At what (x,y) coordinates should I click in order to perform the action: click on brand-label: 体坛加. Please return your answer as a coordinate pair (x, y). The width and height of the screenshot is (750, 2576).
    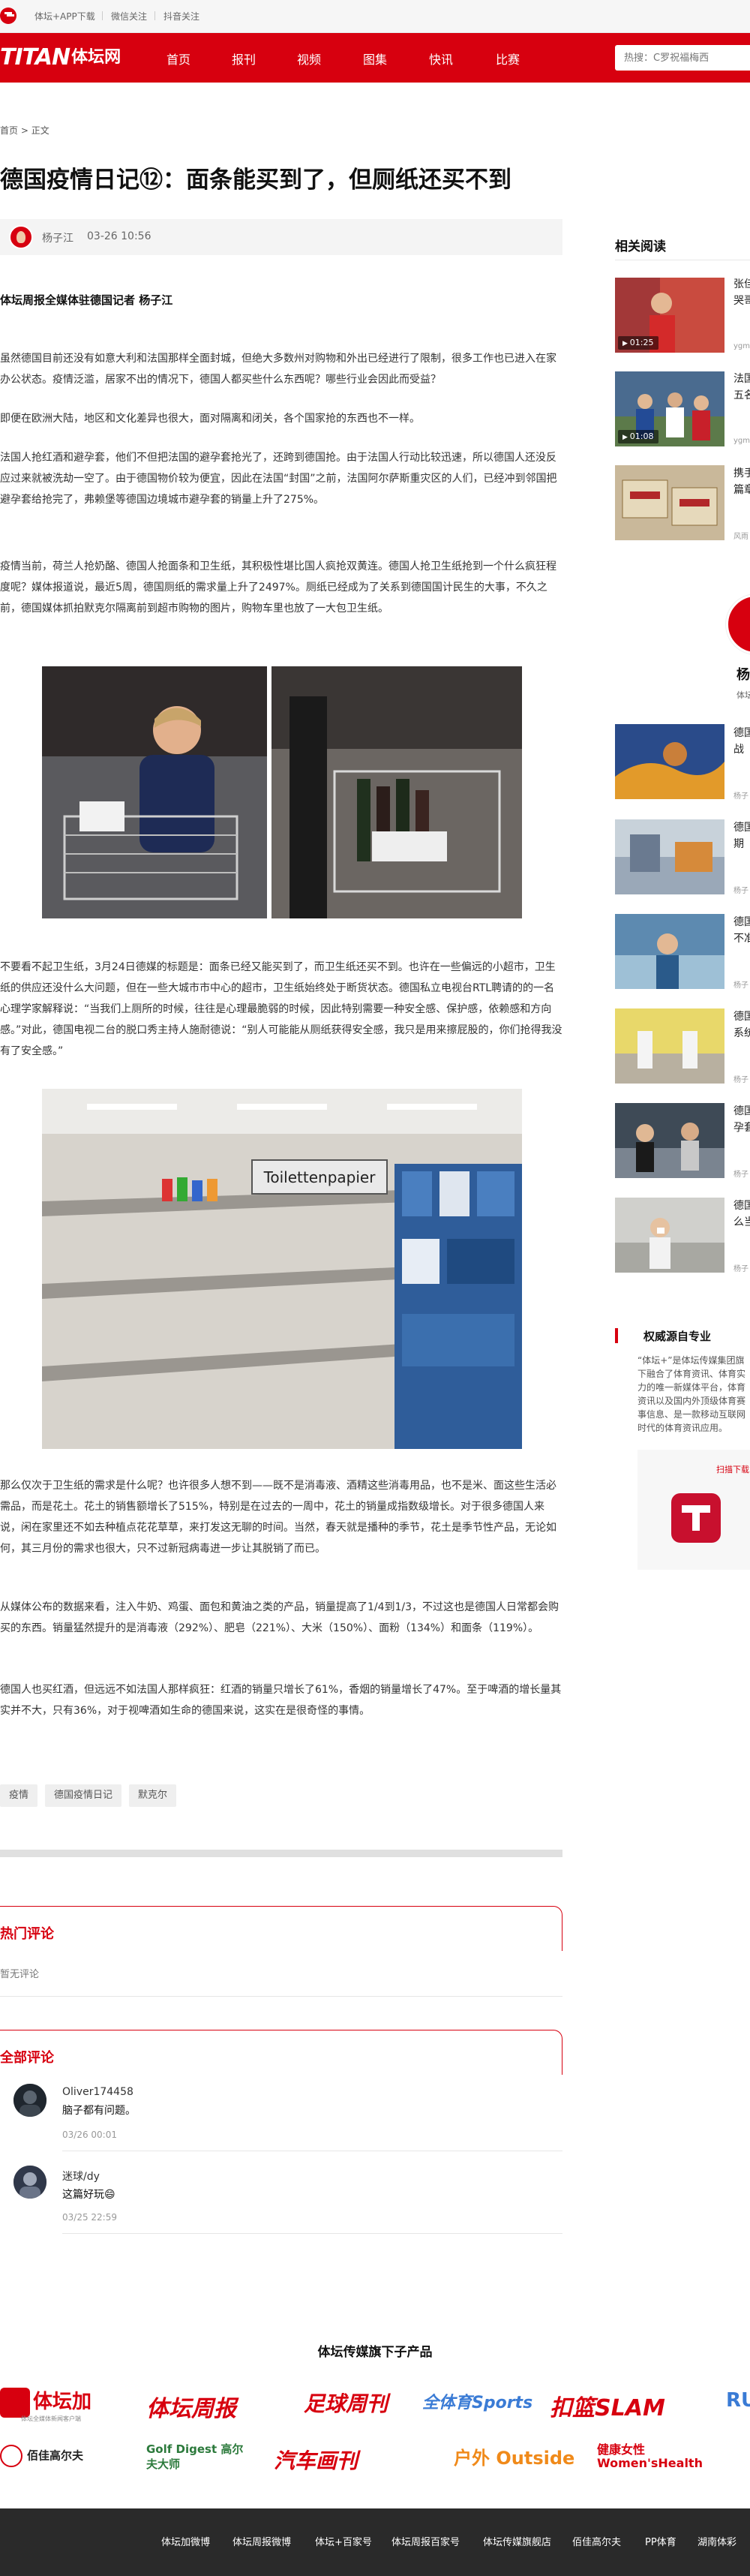
    Looking at the image, I should click on (62, 2402).